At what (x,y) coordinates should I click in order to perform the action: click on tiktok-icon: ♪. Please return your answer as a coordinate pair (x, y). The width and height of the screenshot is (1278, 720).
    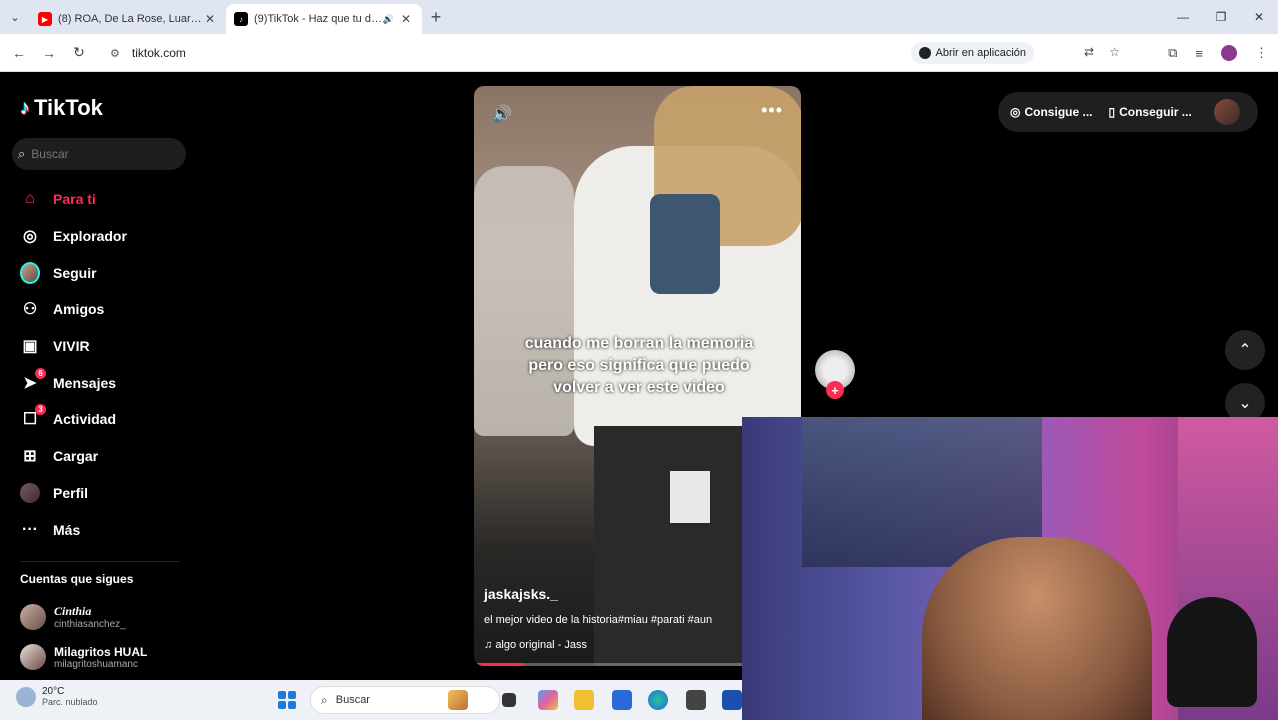
    Looking at the image, I should click on (241, 19).